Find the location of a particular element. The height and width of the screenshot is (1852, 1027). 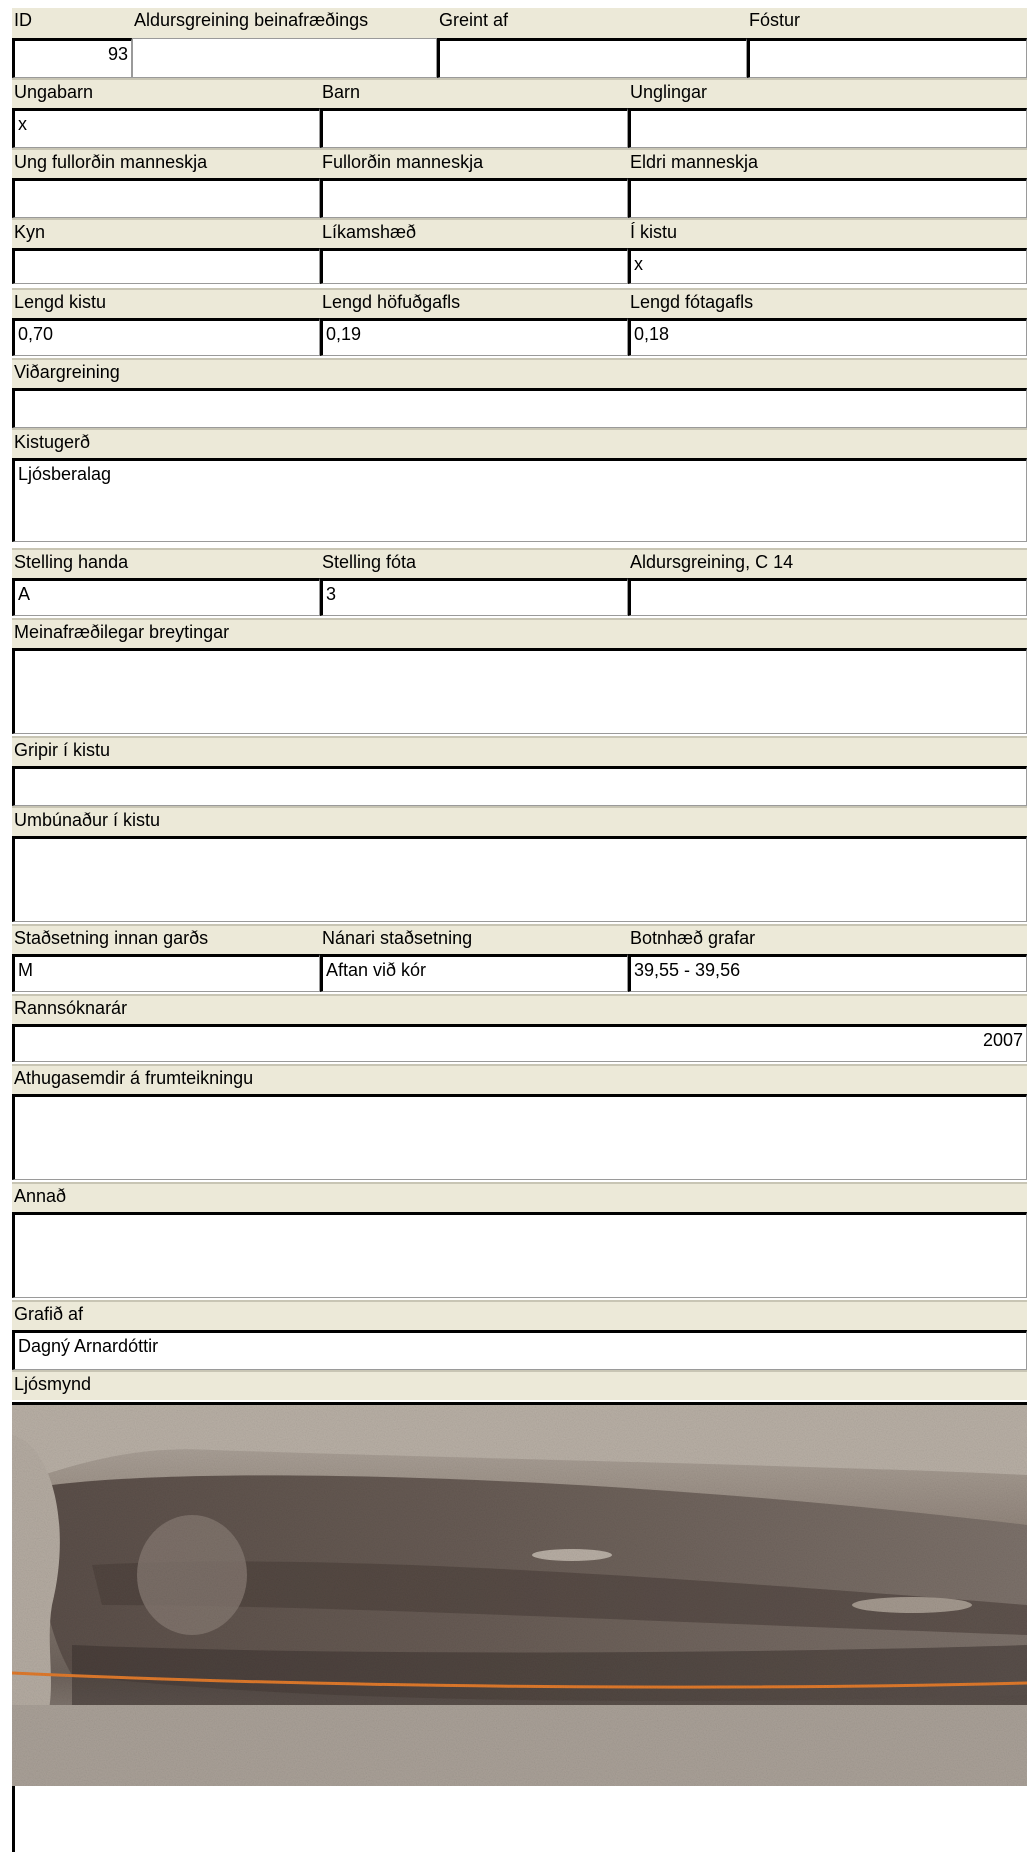

label-i-kistu: Í kistu is located at coordinates (827, 233).